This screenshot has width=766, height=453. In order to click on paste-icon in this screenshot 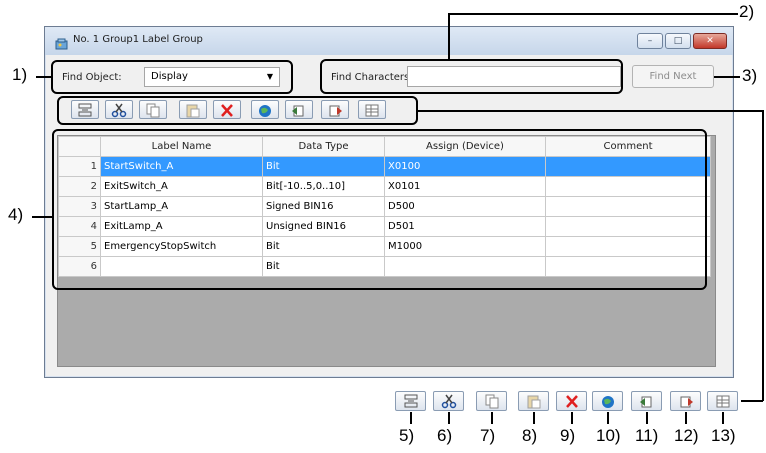, I will do `click(534, 402)`.